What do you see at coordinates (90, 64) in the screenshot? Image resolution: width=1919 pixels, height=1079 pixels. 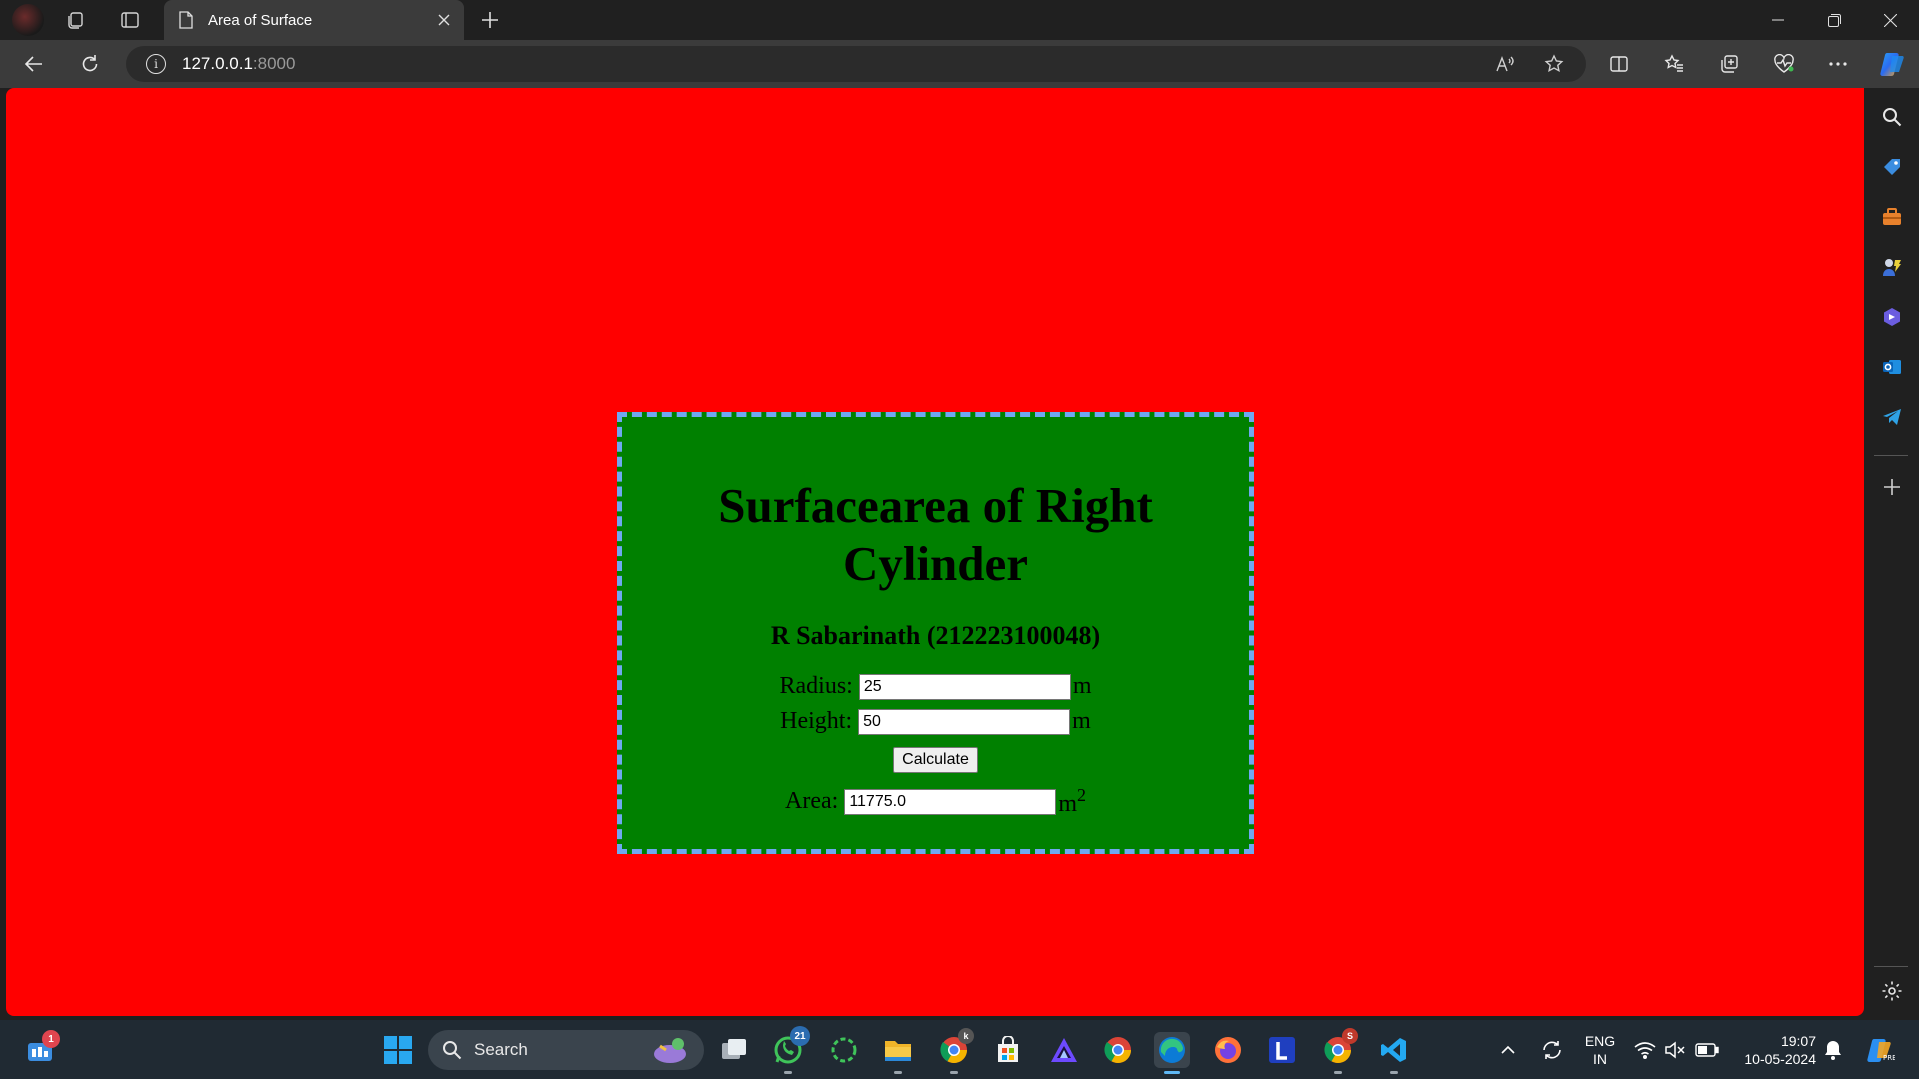 I see `refresh-icon` at bounding box center [90, 64].